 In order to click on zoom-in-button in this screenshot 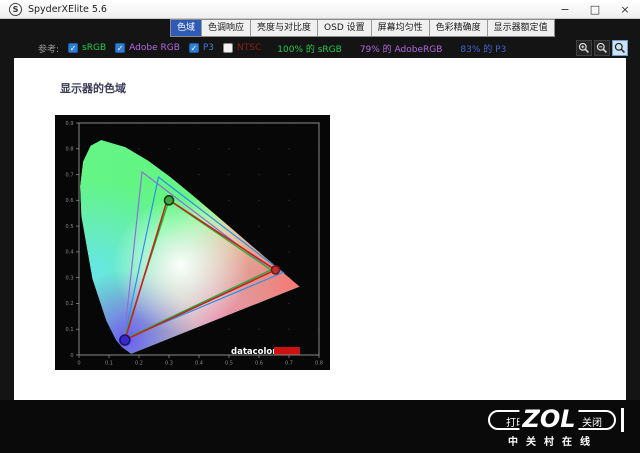, I will do `click(584, 48)`.